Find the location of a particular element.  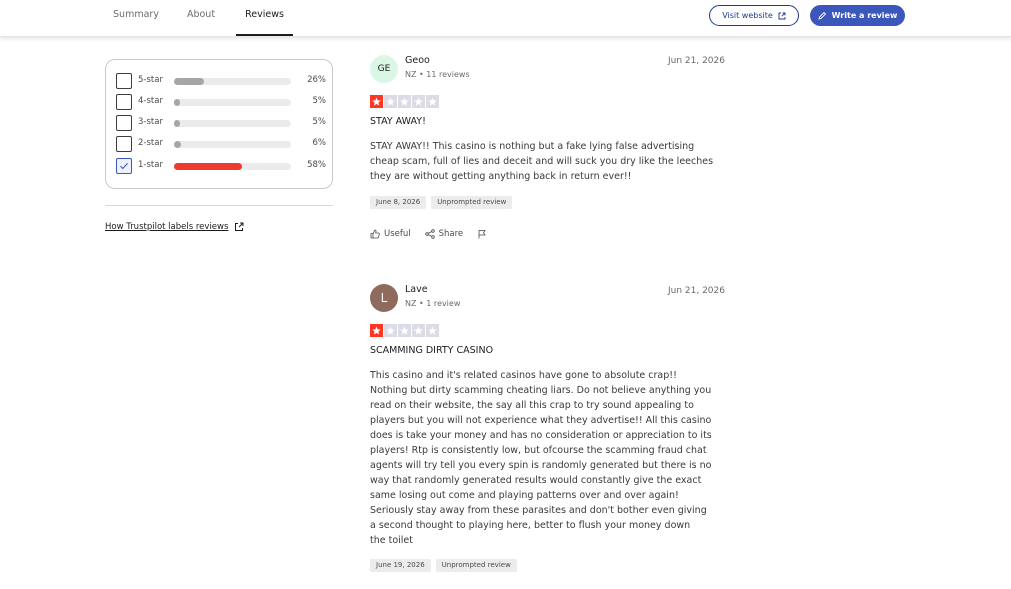

thumbs-up-icon is located at coordinates (375, 234).